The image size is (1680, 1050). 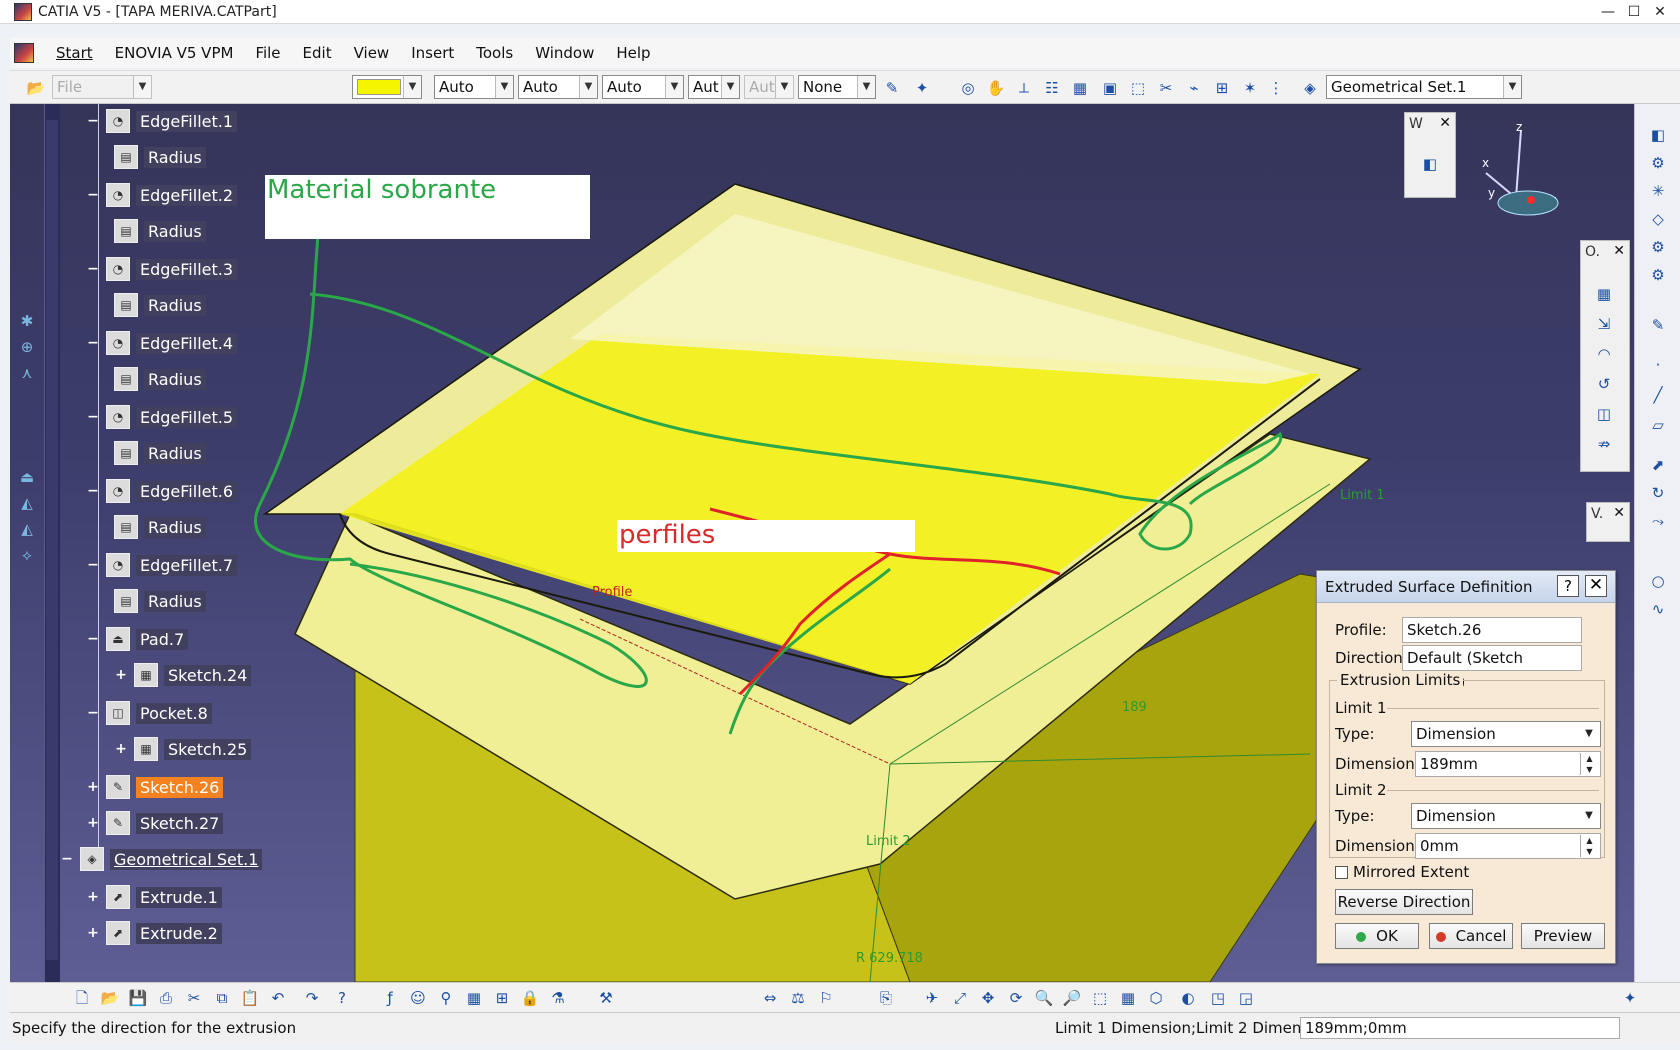 I want to click on lock-icon: 🔒, so click(x=530, y=998).